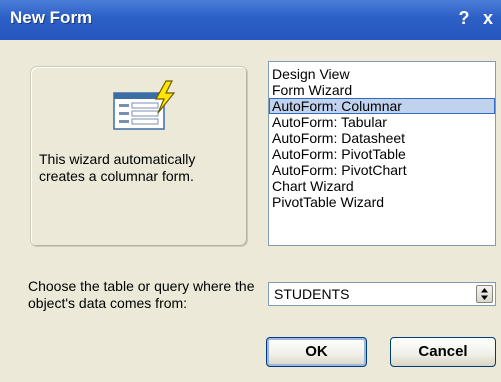 Image resolution: width=501 pixels, height=382 pixels. Describe the element at coordinates (464, 18) in the screenshot. I see `help-button: ?` at that location.